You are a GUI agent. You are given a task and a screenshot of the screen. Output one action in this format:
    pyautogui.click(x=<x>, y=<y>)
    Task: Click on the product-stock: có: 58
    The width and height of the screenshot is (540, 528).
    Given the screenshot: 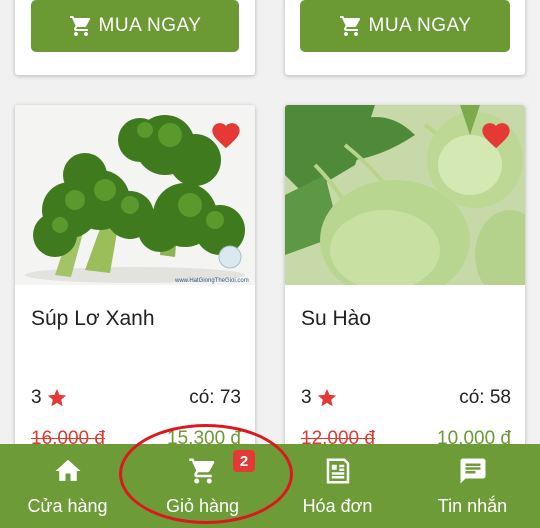 What is the action you would take?
    pyautogui.click(x=485, y=397)
    